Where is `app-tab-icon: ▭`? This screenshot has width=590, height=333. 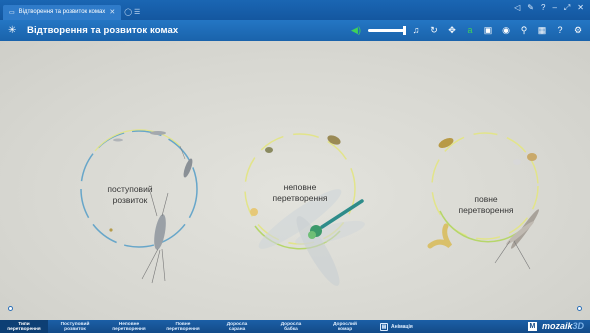 app-tab-icon: ▭ is located at coordinates (12, 12).